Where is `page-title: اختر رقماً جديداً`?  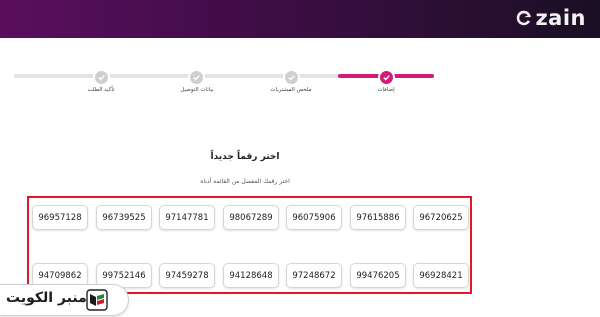
page-title: اختر رقماً جديداً is located at coordinates (245, 157).